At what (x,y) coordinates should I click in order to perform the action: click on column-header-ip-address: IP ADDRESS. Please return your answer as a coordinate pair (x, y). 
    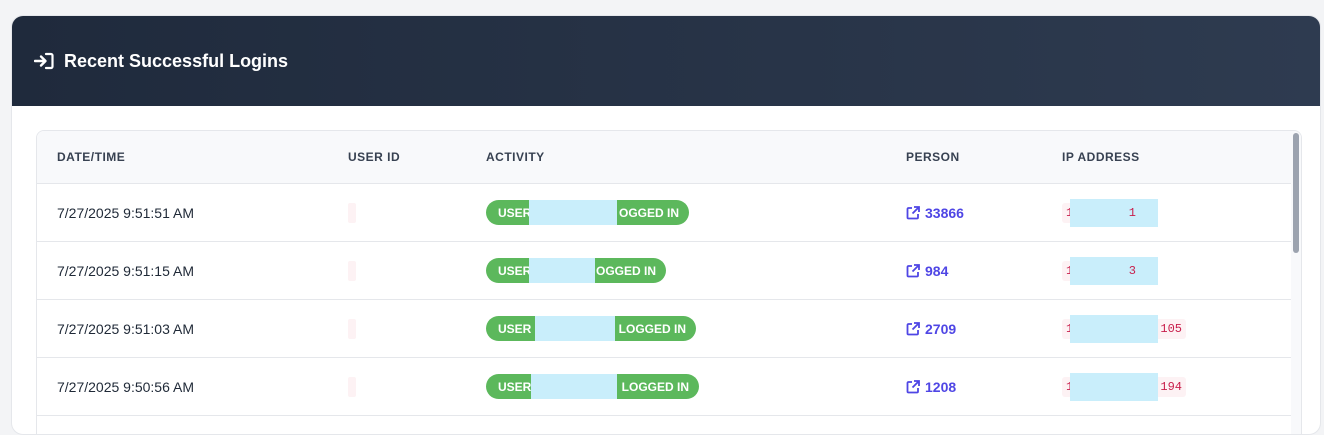
    Looking at the image, I should click on (1101, 157).